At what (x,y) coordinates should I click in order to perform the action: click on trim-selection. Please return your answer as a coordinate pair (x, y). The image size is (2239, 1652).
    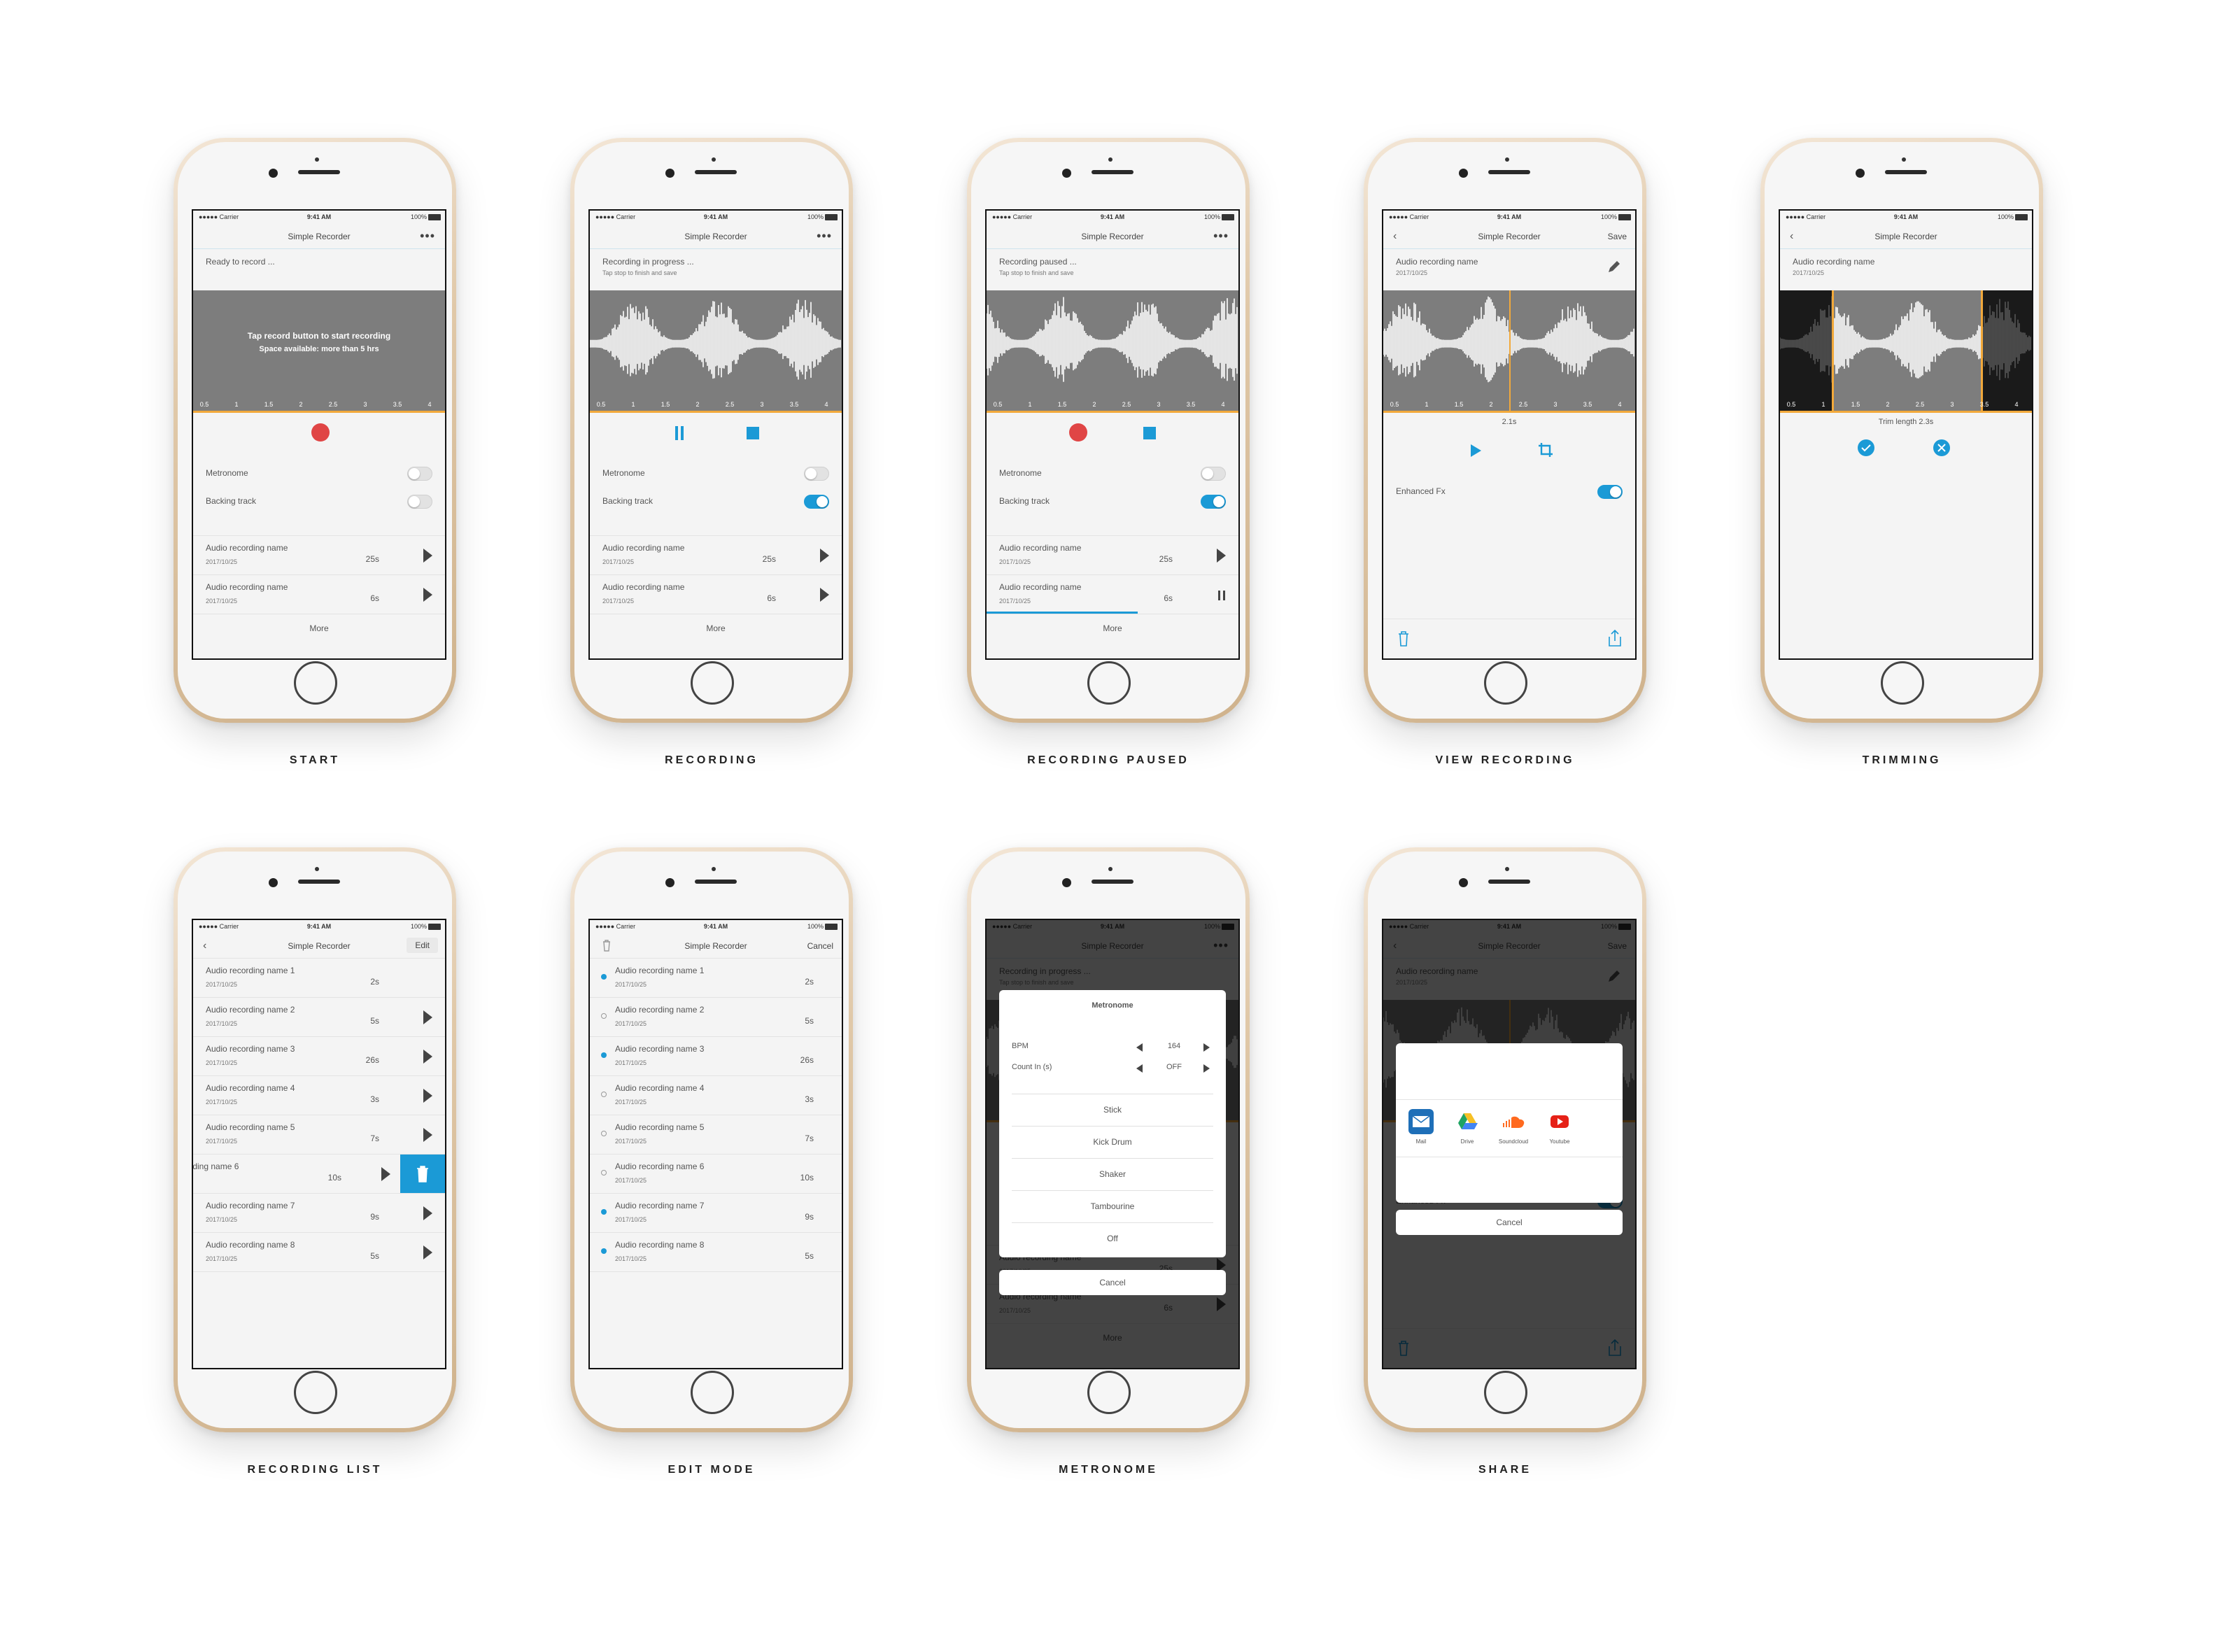
    Looking at the image, I should click on (1907, 350).